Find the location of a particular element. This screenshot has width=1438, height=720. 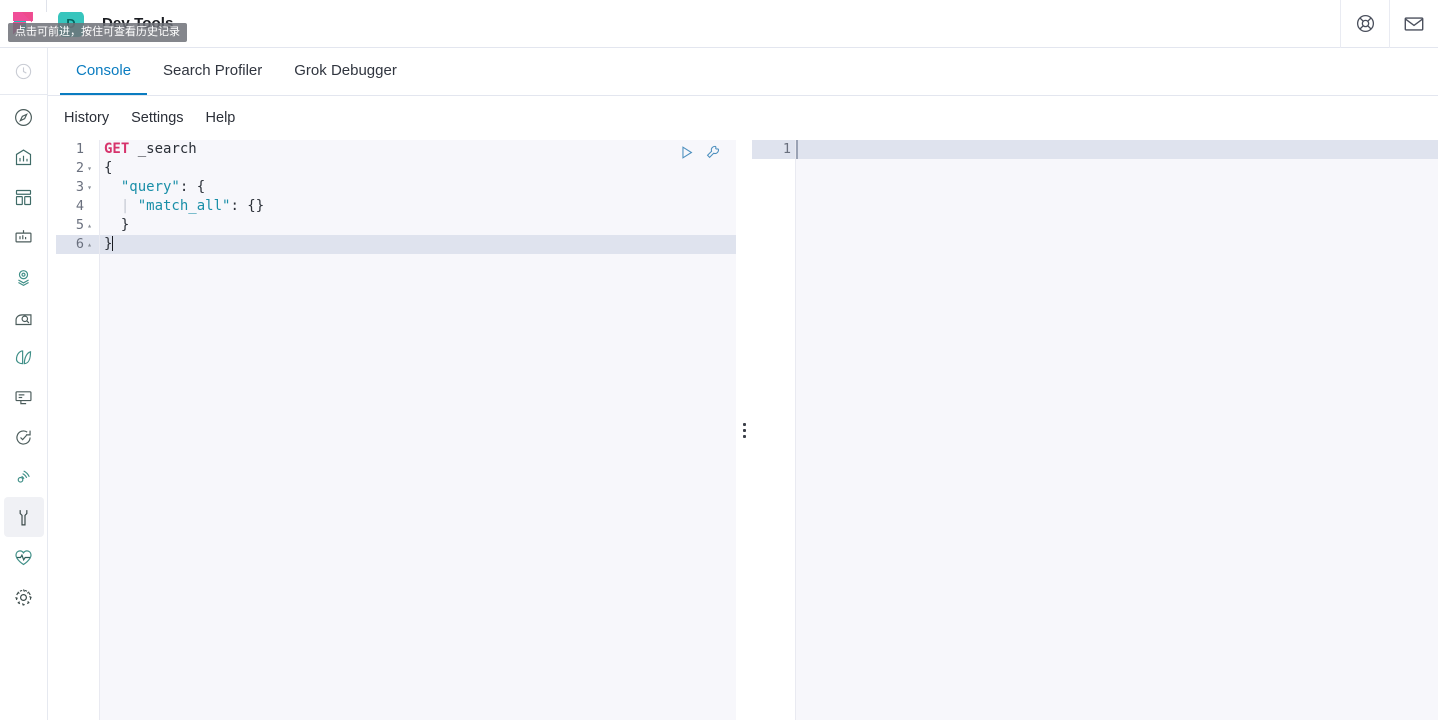

editor-left-margin is located at coordinates (52, 430).